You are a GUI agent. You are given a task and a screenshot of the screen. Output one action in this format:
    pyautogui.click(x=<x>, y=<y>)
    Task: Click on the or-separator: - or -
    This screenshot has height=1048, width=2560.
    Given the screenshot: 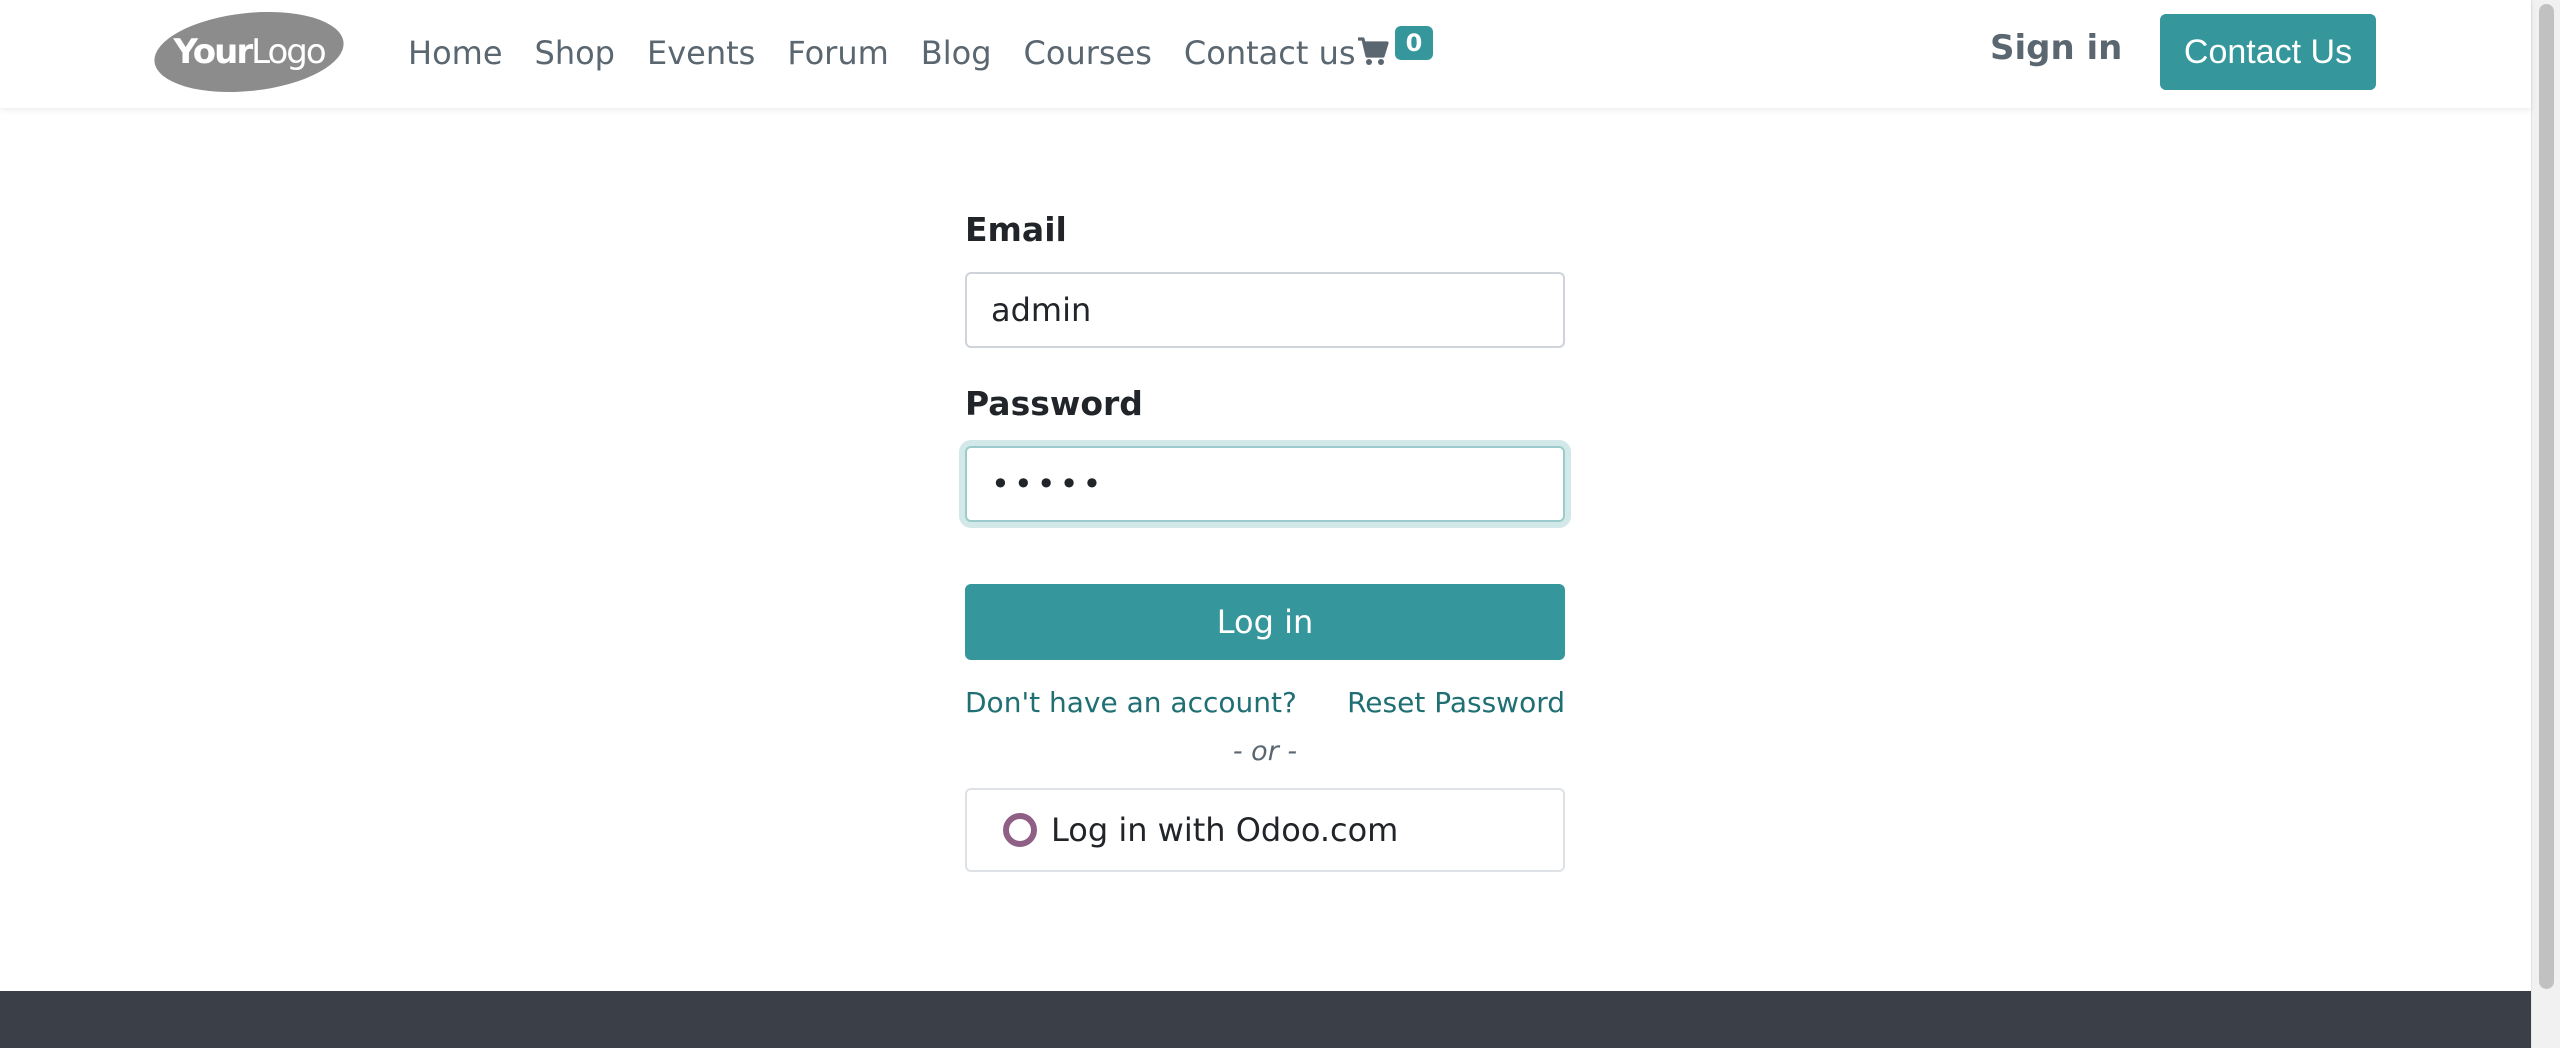 What is the action you would take?
    pyautogui.click(x=1265, y=751)
    